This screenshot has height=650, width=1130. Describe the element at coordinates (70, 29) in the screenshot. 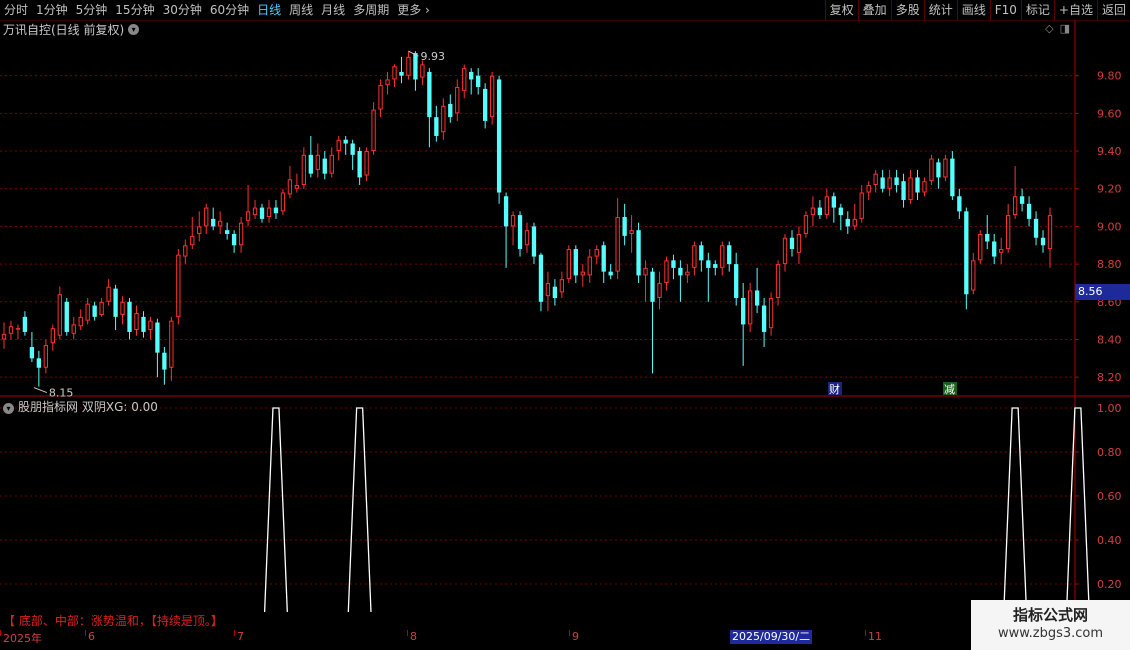

I see `main-chart-title-row: 万讯自控(日线 前复权) ▾` at that location.